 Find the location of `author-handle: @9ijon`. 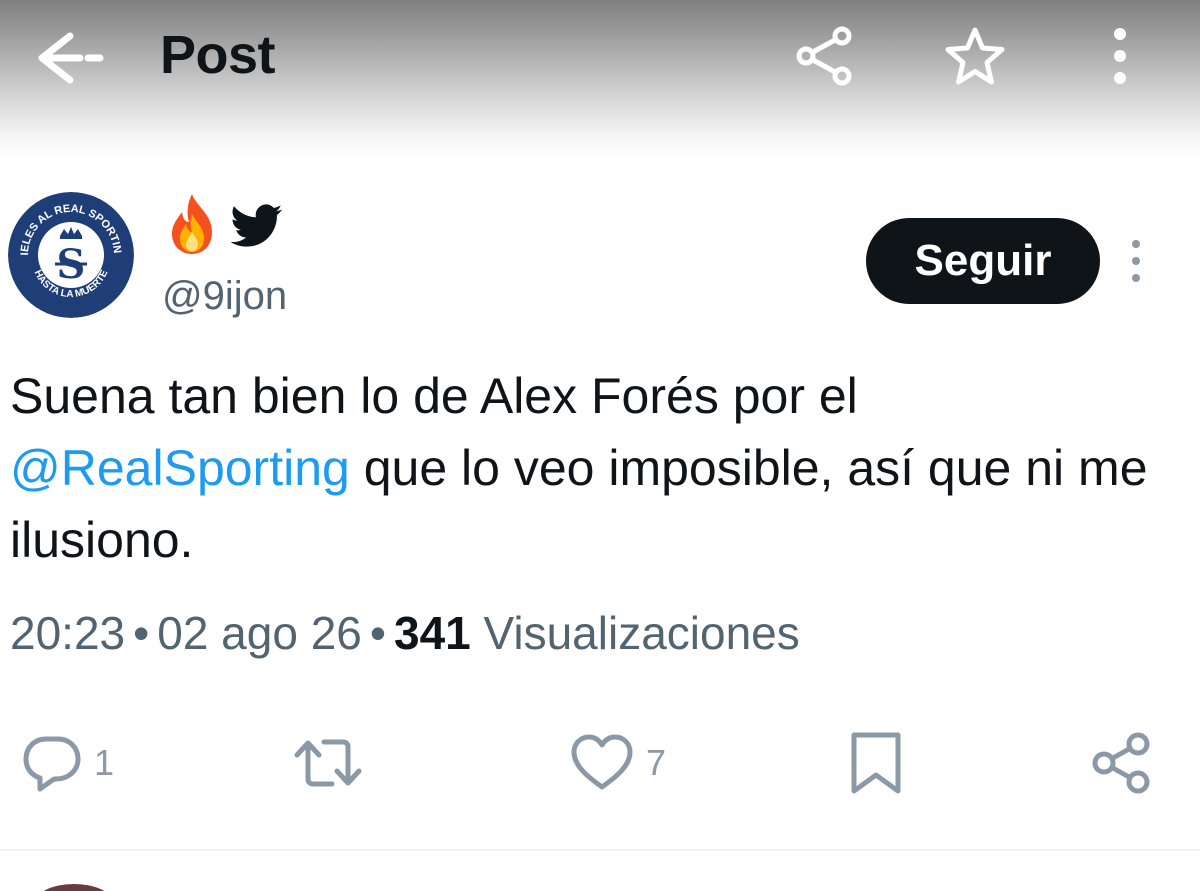

author-handle: @9ijon is located at coordinates (224, 296).